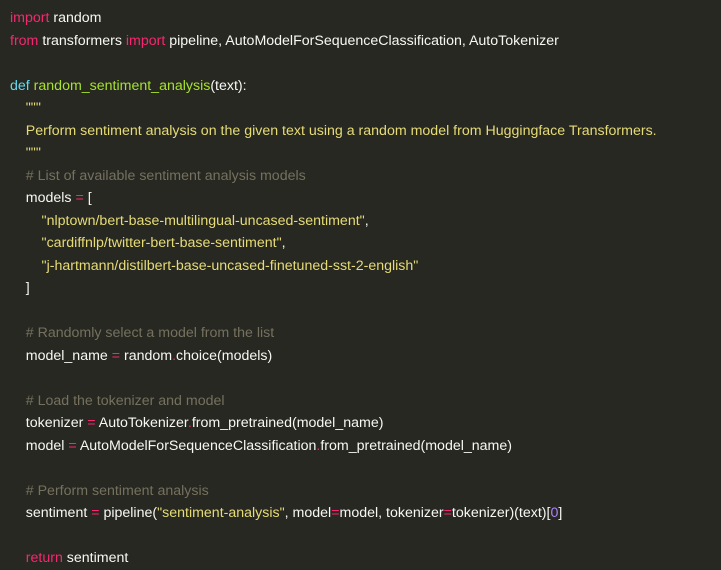 The image size is (721, 570). I want to click on method-call: choice(models), so click(224, 355).